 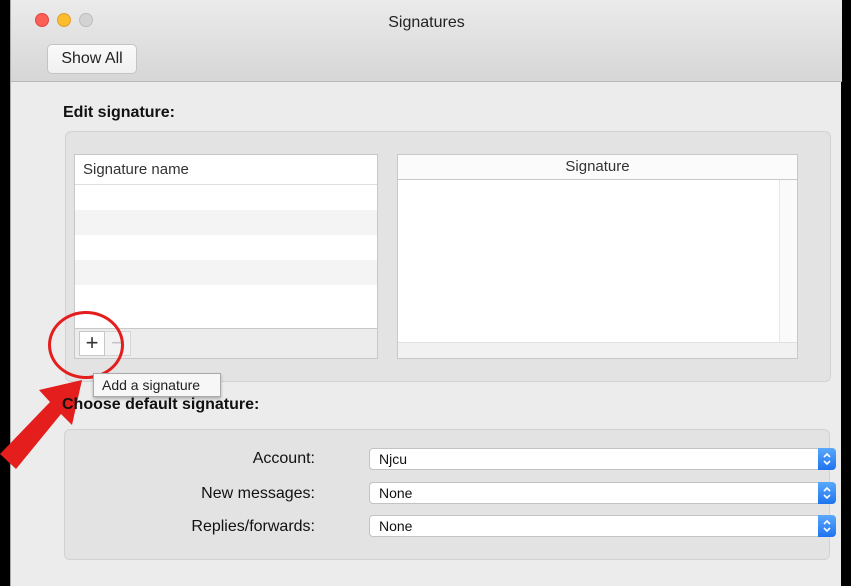 What do you see at coordinates (119, 112) in the screenshot?
I see `edit-signature-heading: Edit signature:` at bounding box center [119, 112].